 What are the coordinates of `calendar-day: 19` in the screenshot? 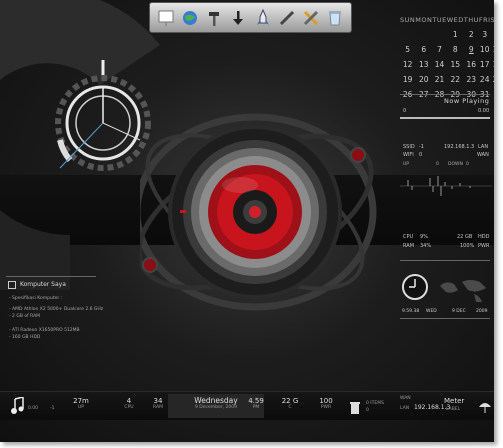 It's located at (407, 79).